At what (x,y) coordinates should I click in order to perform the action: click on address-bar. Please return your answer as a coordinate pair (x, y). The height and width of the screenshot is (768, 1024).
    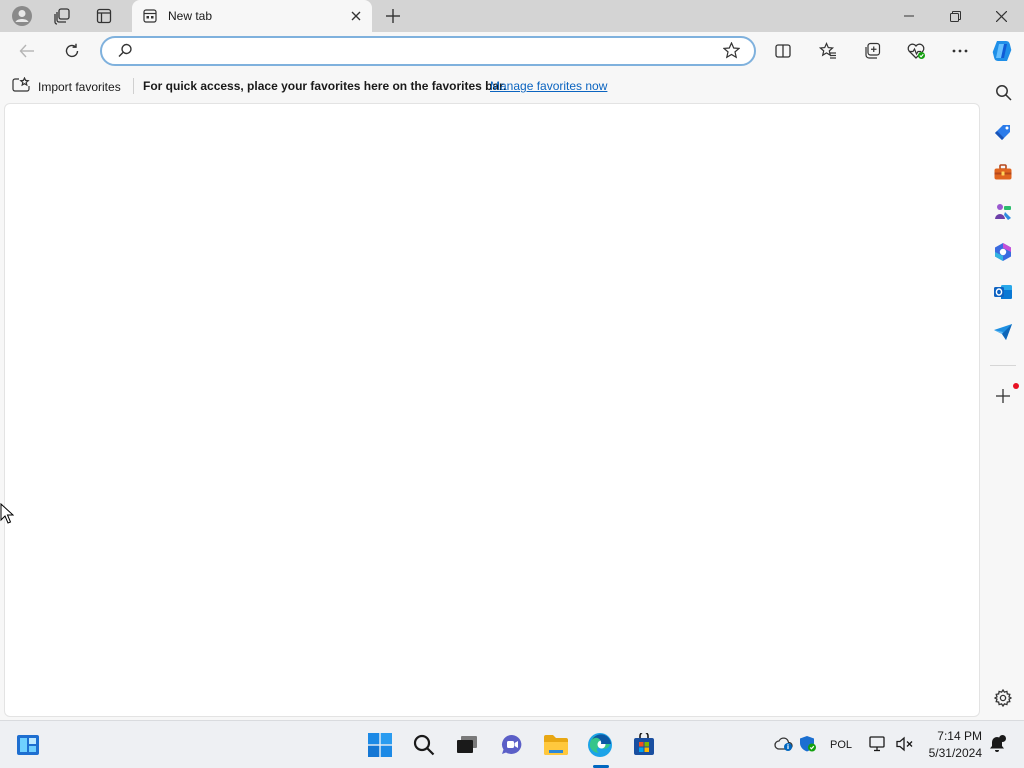
    Looking at the image, I should click on (428, 51).